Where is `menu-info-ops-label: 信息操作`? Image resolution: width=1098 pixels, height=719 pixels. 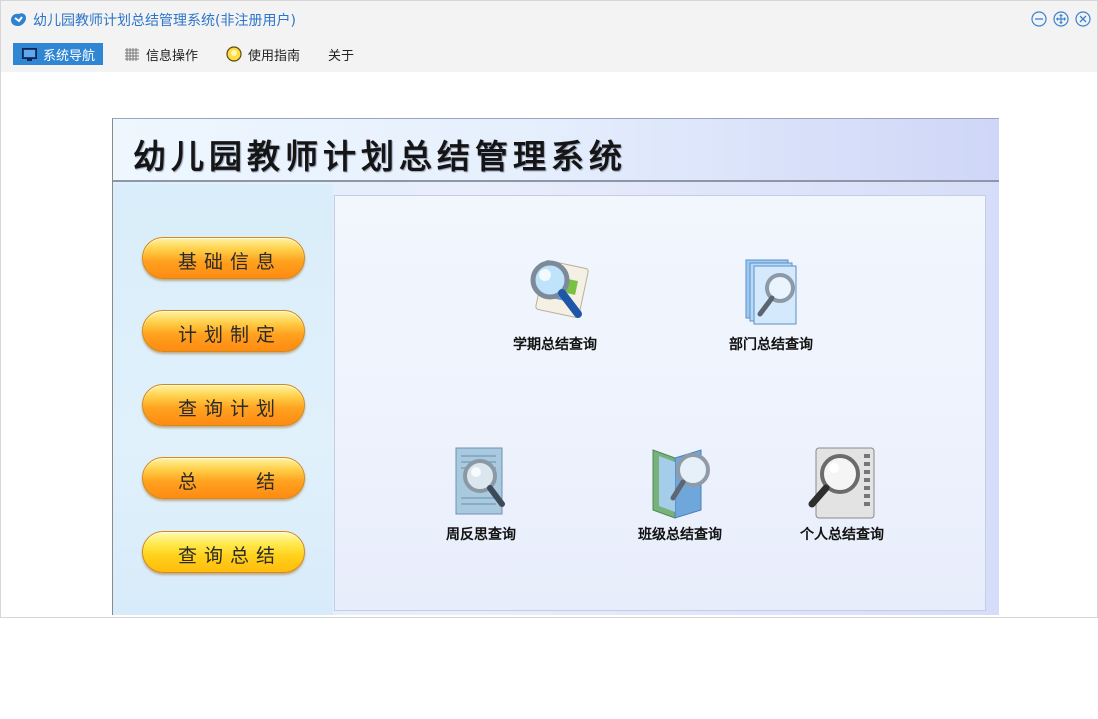 menu-info-ops-label: 信息操作 is located at coordinates (172, 56).